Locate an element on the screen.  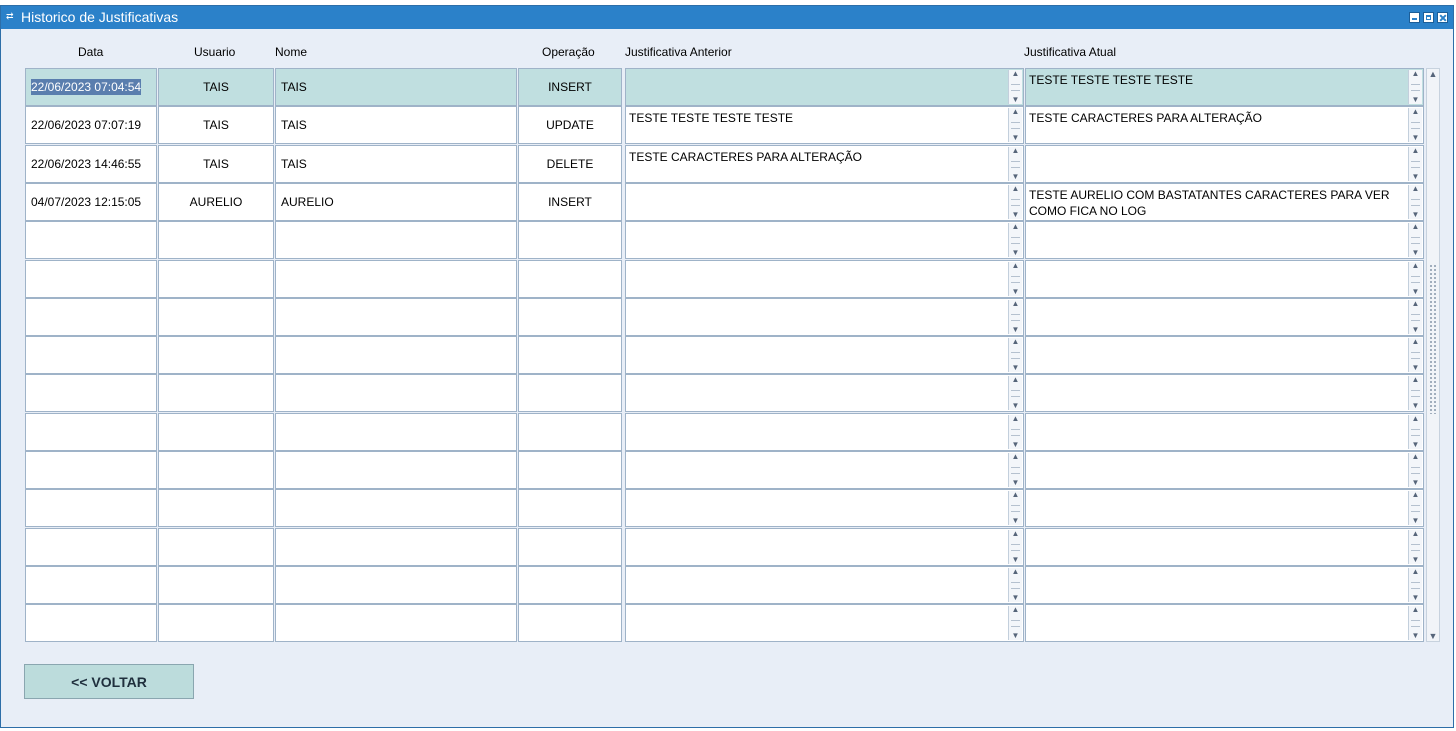
cell-usuario: TAIS is located at coordinates (216, 164).